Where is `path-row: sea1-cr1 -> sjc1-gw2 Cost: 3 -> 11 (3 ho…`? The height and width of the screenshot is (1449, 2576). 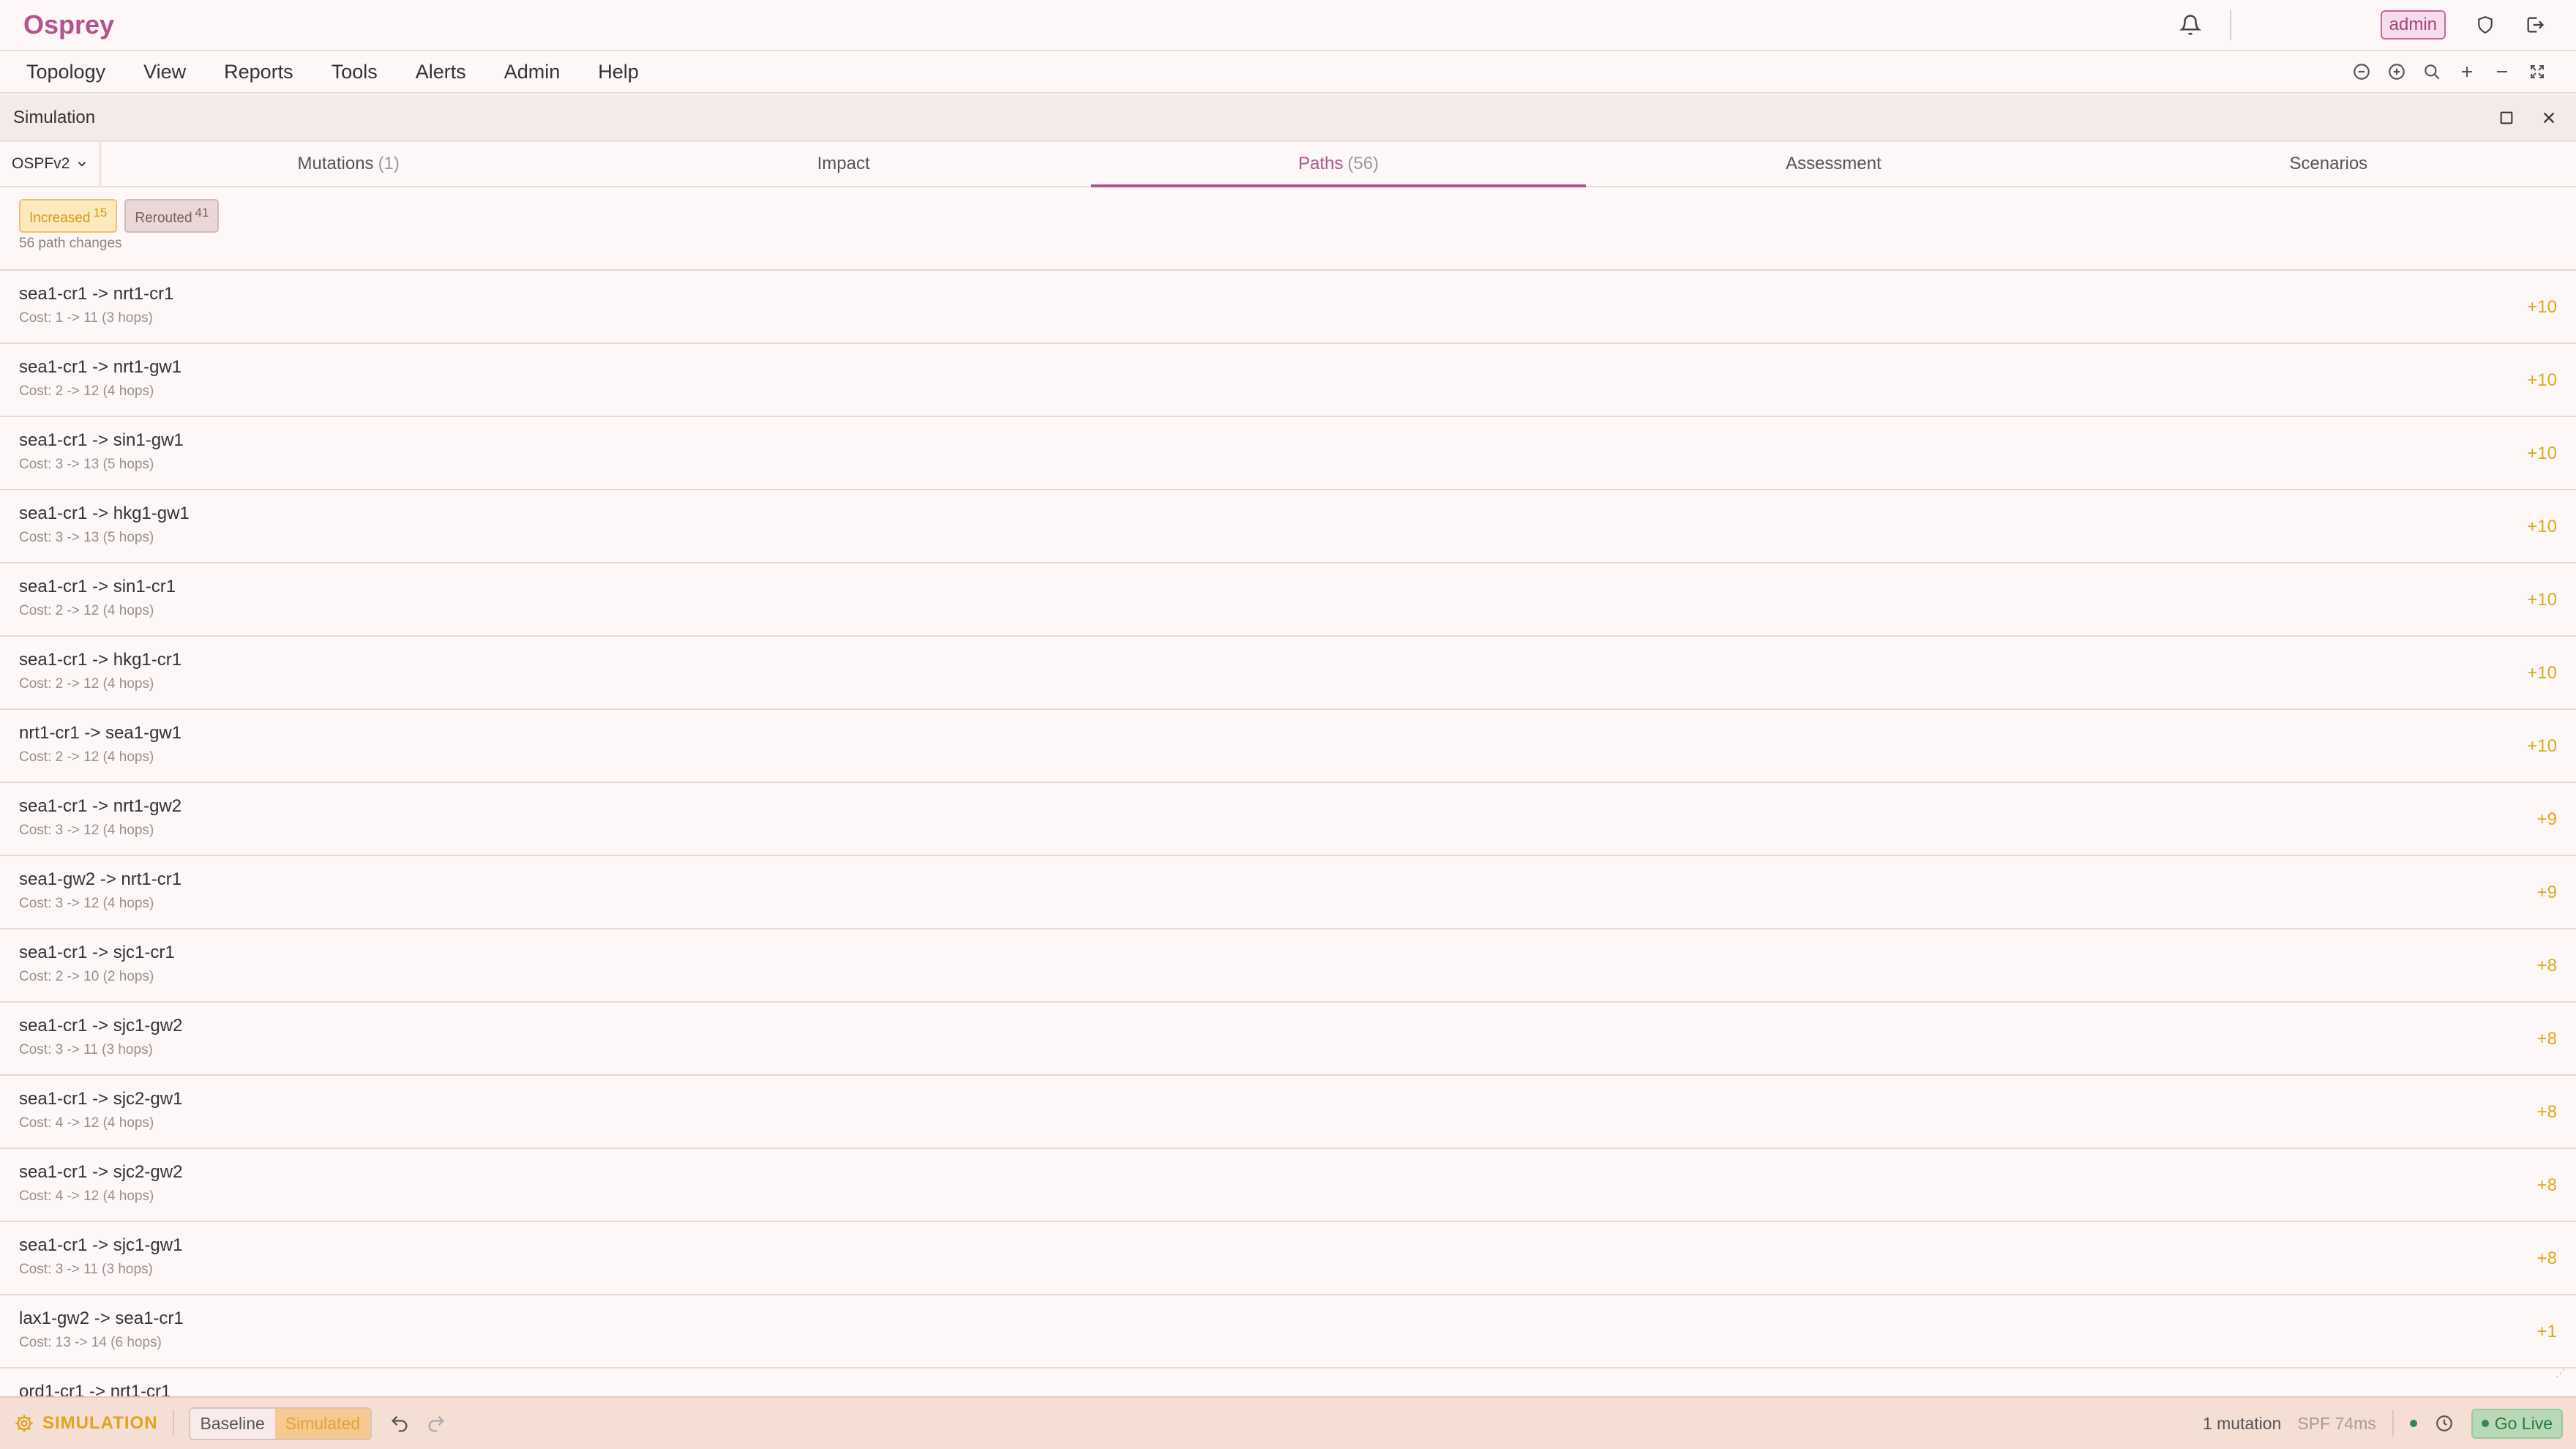 path-row: sea1-cr1 -> sjc1-gw2 Cost: 3 -> 11 (3 ho… is located at coordinates (1288, 1039).